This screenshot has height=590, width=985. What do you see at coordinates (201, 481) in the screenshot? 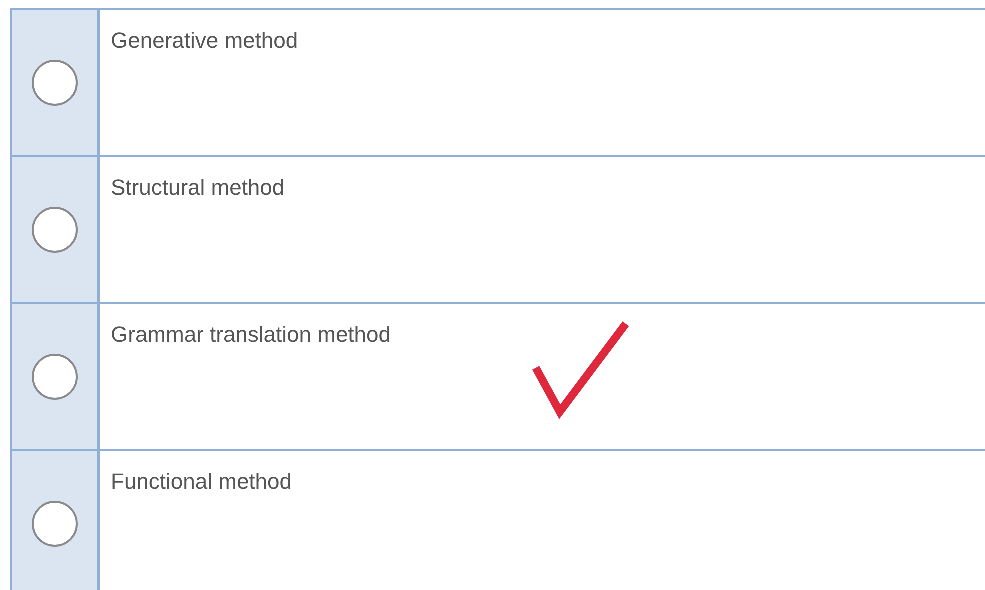
I see `option-label: Functional method` at bounding box center [201, 481].